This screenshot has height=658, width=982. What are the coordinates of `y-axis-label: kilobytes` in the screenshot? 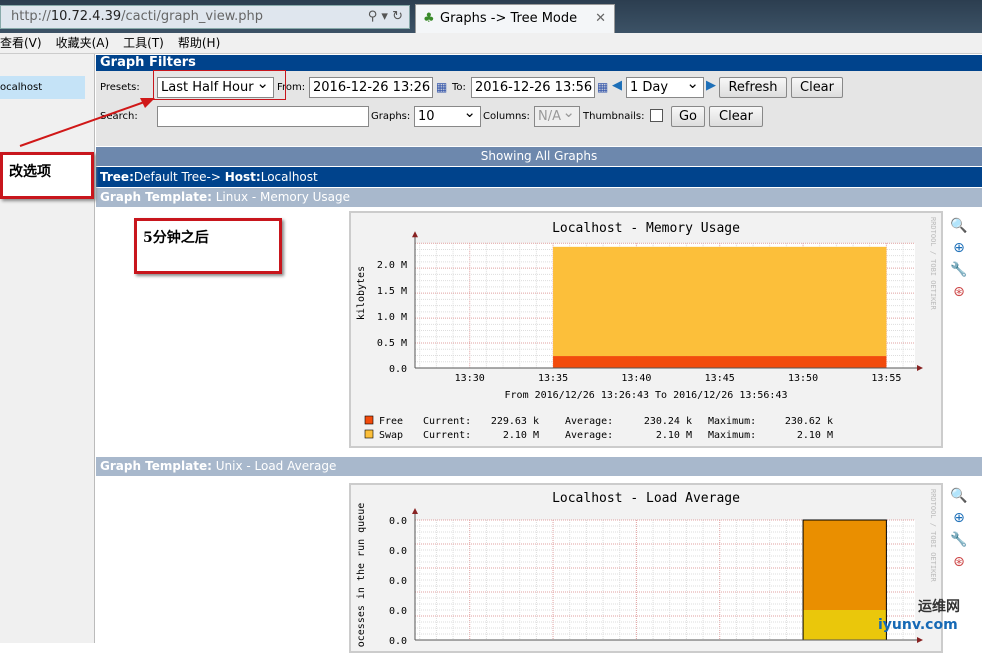 It's located at (361, 293).